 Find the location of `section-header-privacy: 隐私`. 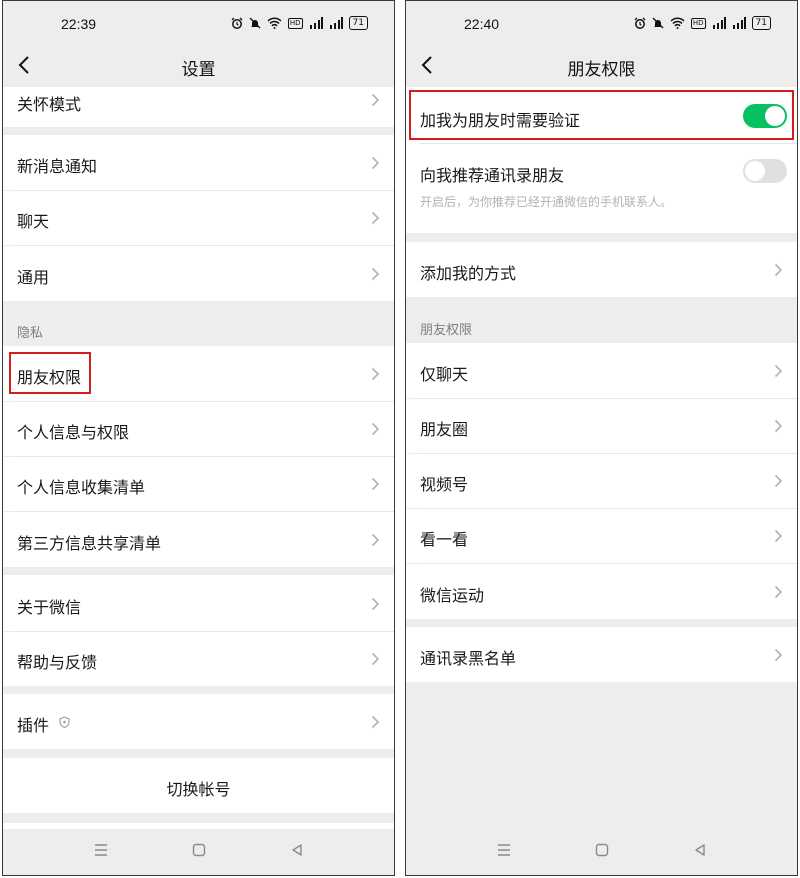

section-header-privacy: 隐私 is located at coordinates (30, 333).